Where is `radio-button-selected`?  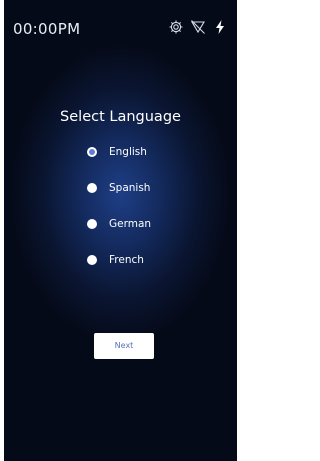 radio-button-selected is located at coordinates (92, 152).